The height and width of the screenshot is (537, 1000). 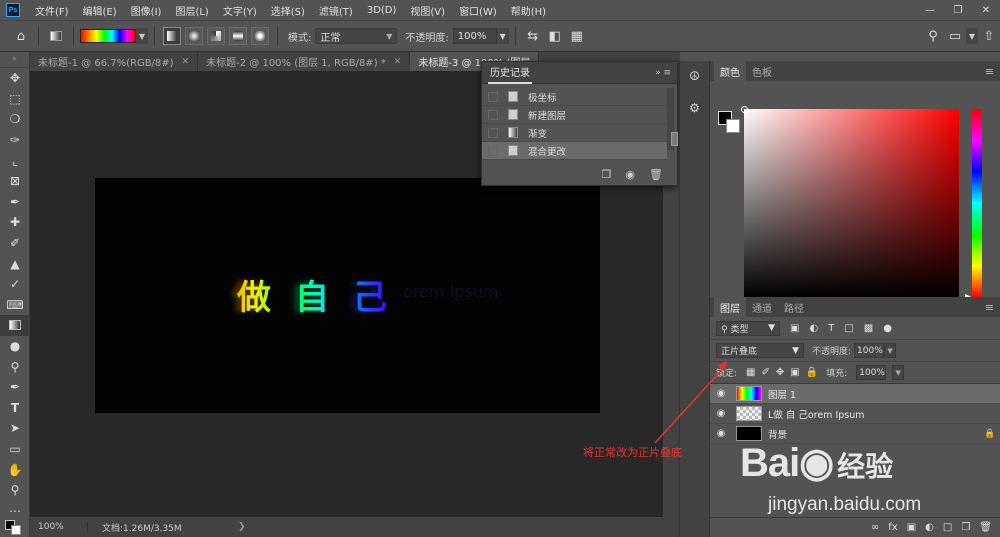 I want to click on home-icon: ⌂, so click(x=21, y=36).